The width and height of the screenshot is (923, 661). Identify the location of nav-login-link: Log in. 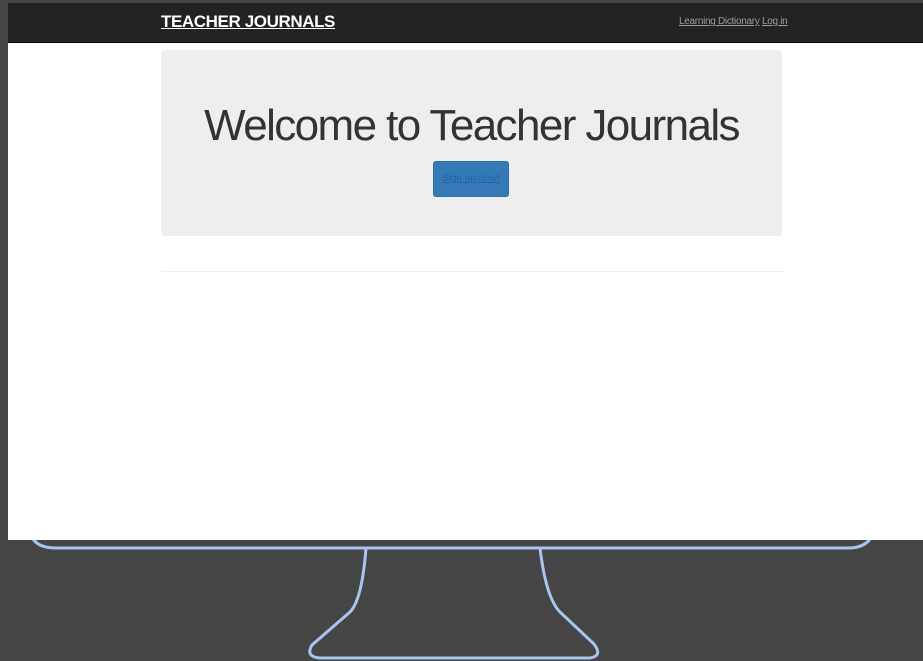
(775, 21).